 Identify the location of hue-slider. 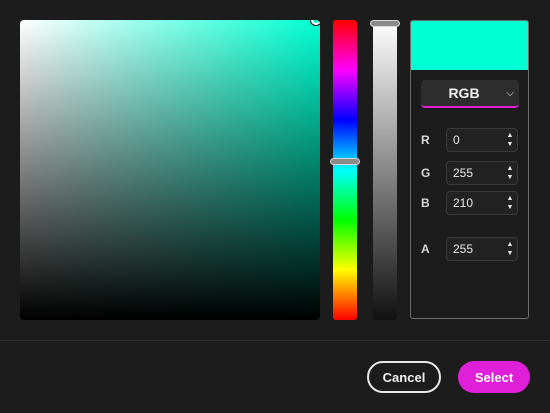
(345, 170).